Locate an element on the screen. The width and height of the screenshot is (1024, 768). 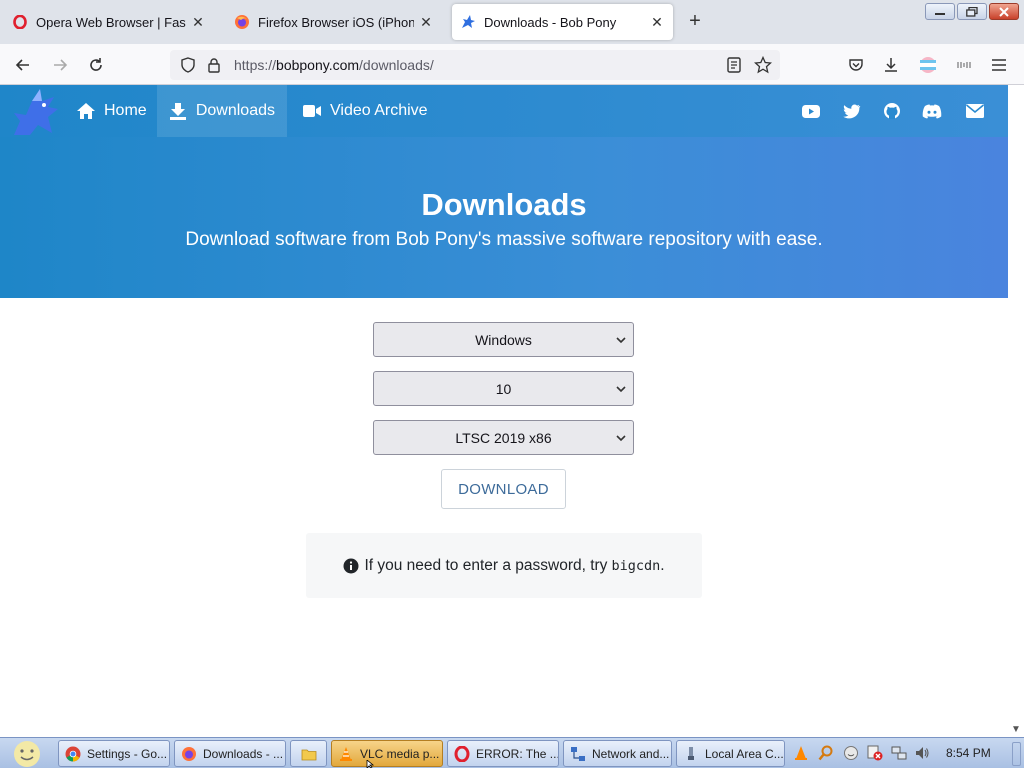
nav-home-link: Home is located at coordinates (110, 111).